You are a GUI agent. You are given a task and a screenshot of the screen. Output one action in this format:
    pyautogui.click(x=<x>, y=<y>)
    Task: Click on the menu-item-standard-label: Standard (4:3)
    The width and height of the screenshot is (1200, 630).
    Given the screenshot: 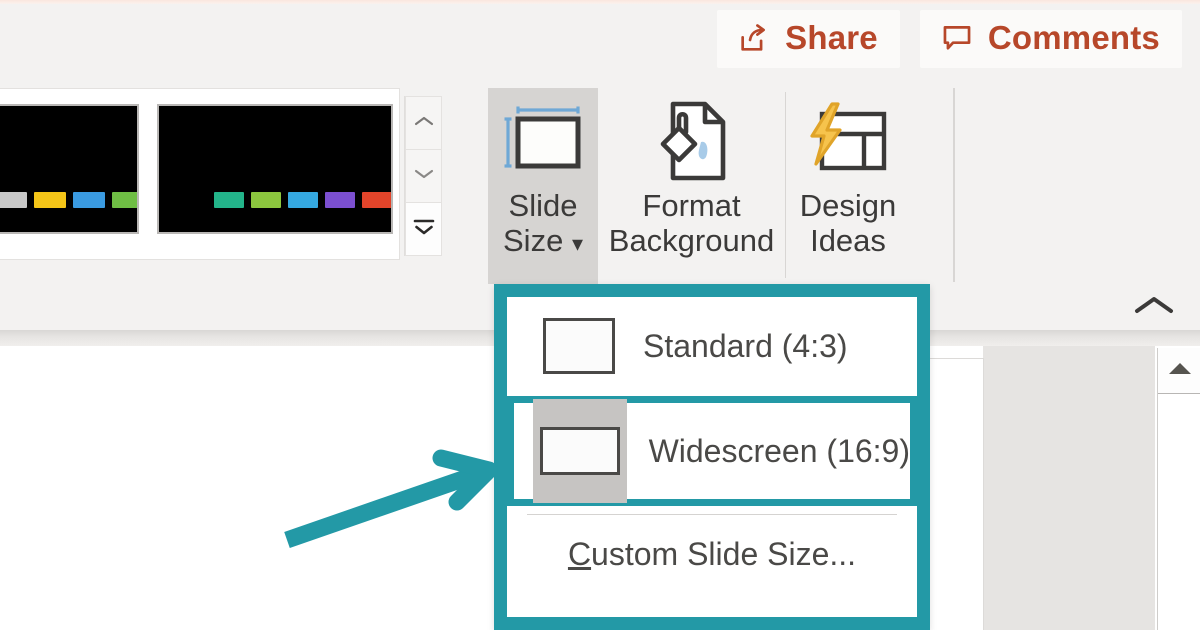 What is the action you would take?
    pyautogui.click(x=745, y=345)
    